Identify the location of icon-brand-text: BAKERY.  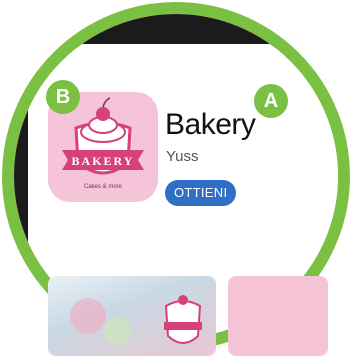
(103, 161).